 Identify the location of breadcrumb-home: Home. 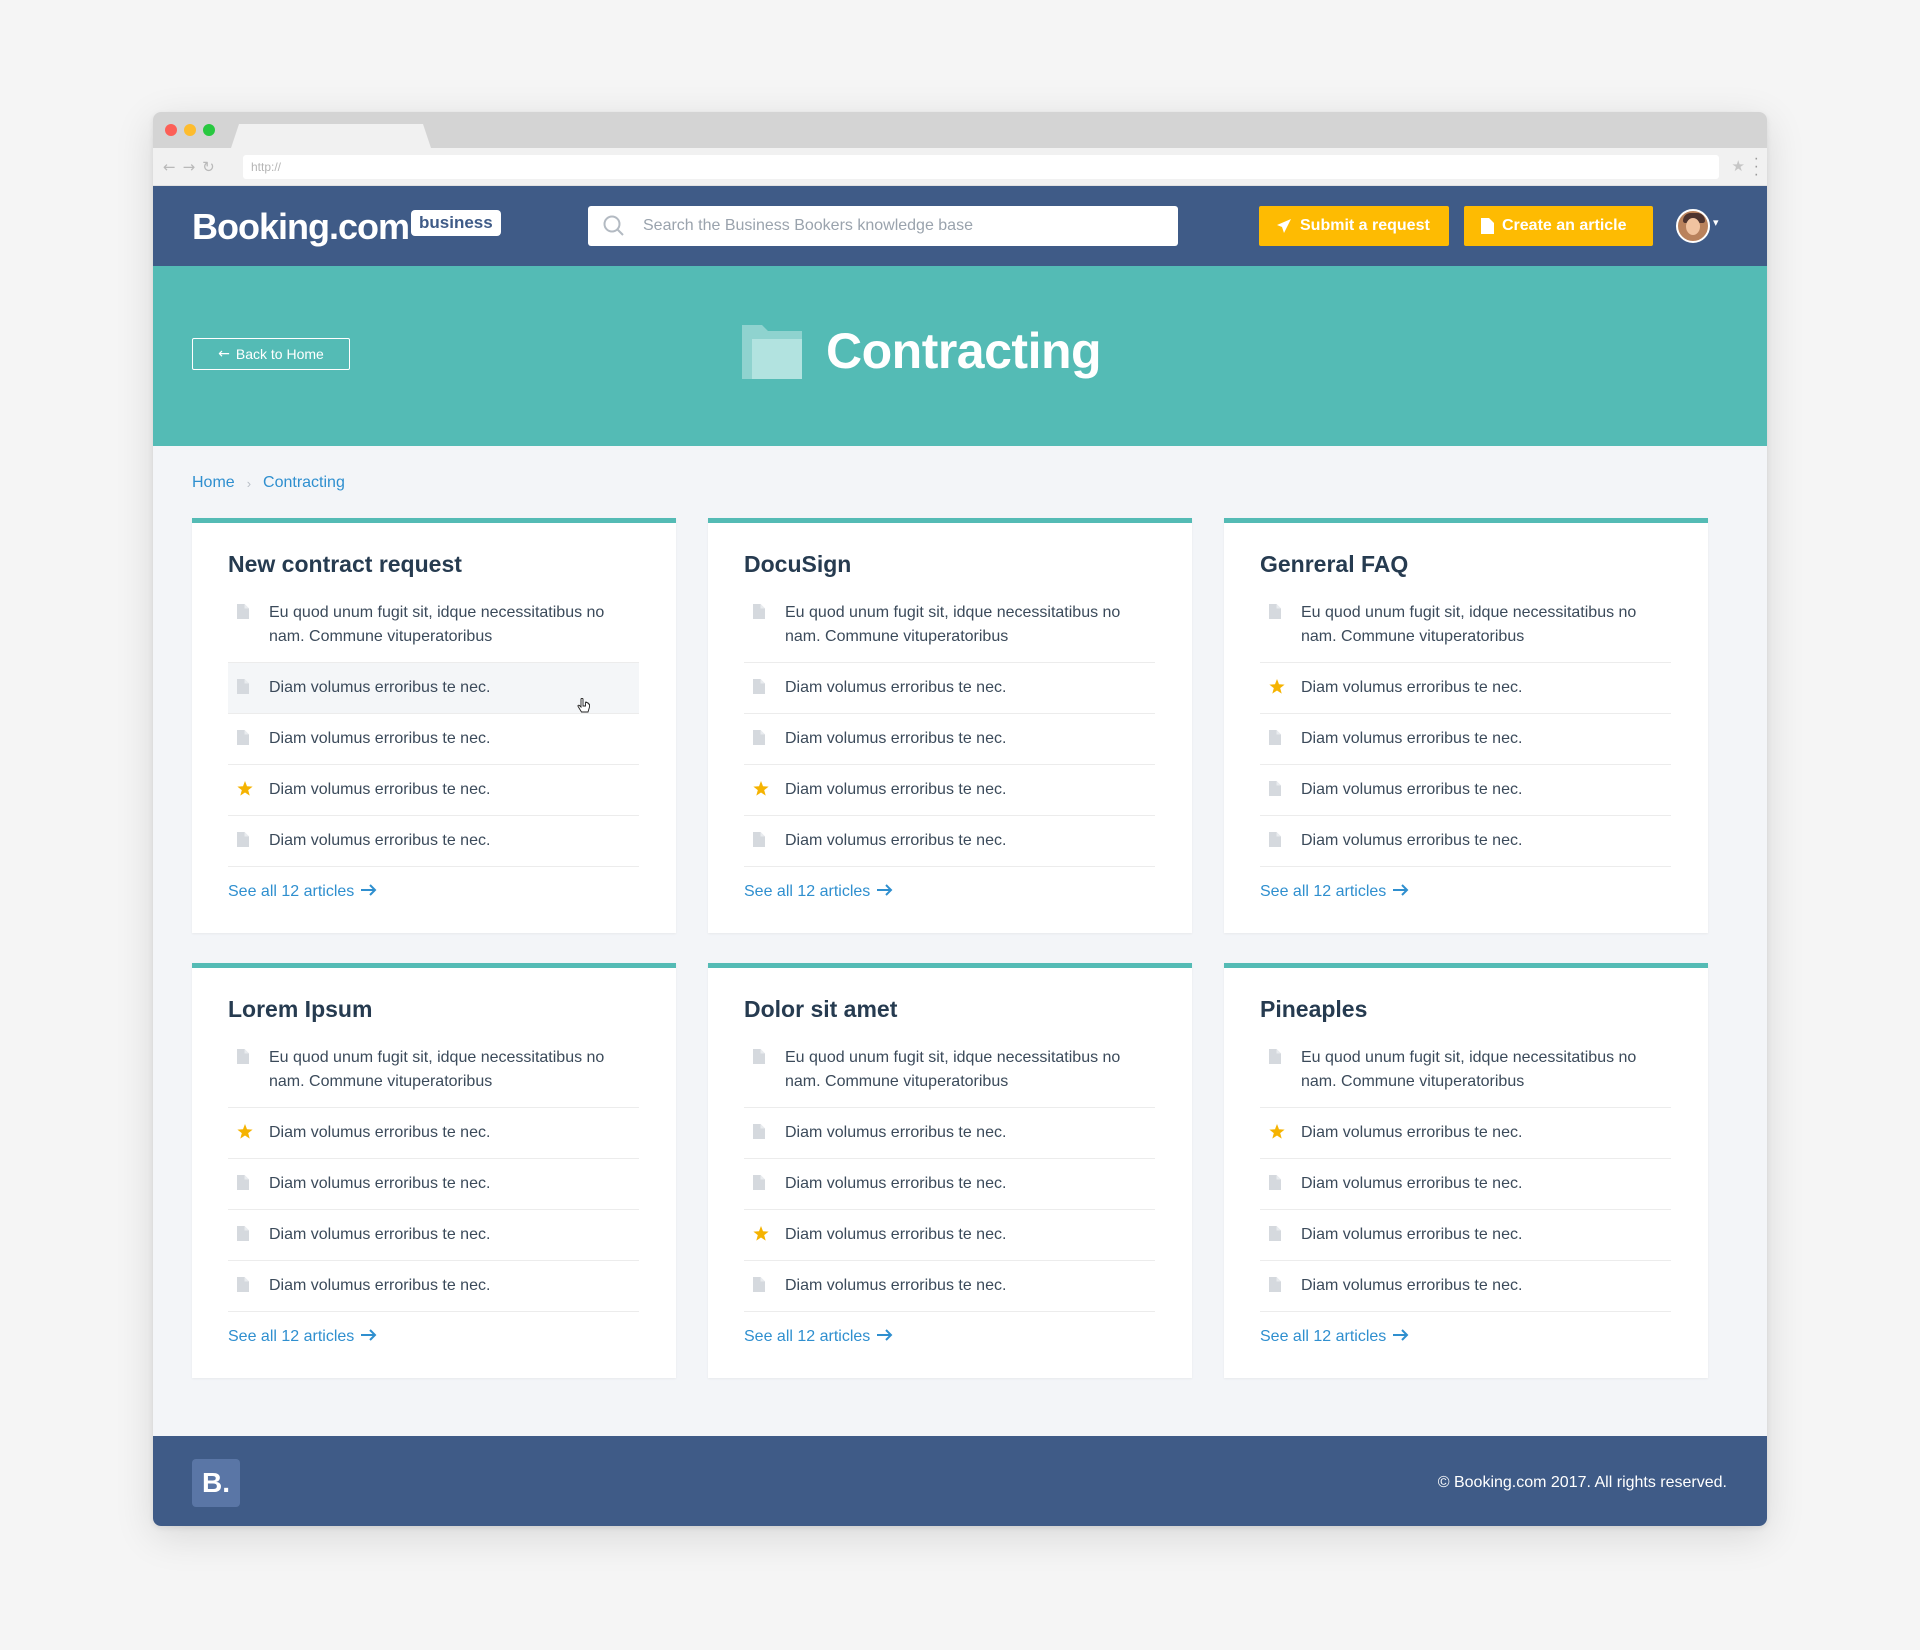
(213, 483).